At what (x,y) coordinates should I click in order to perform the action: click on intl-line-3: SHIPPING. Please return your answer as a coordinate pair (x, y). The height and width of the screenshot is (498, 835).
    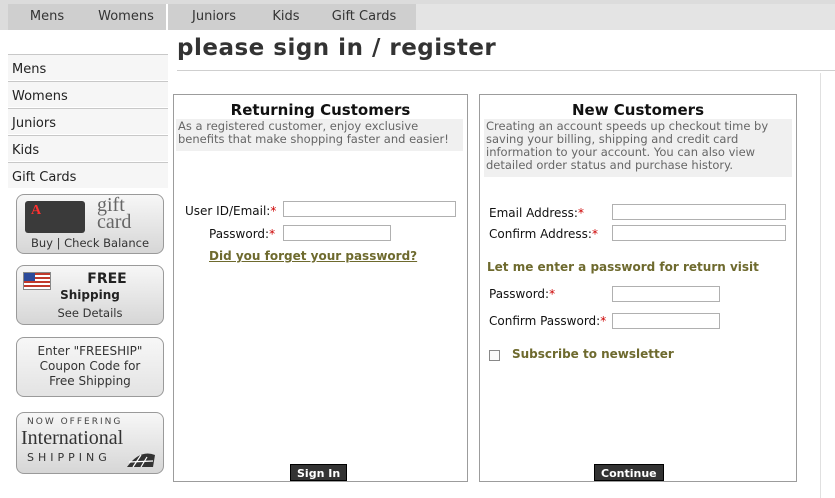
    Looking at the image, I should click on (69, 457).